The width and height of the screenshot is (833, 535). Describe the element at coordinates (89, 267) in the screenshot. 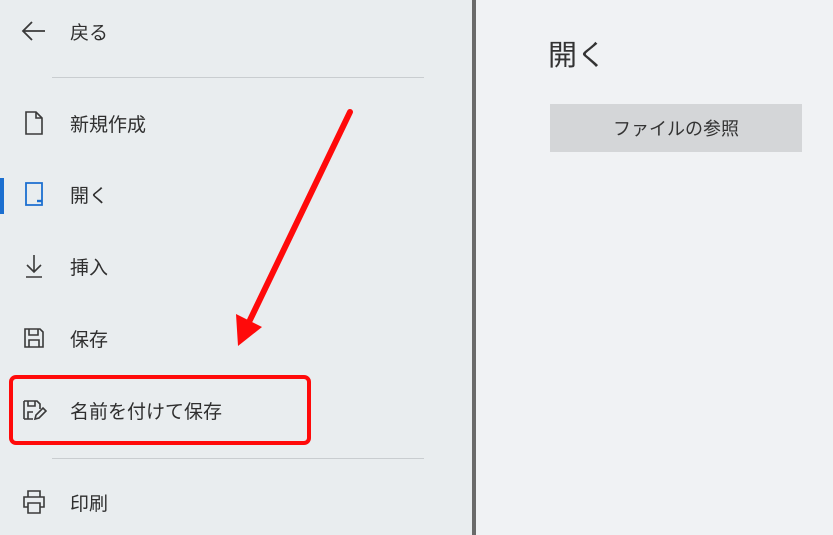

I see `sidebar-item-label: 挿入` at that location.